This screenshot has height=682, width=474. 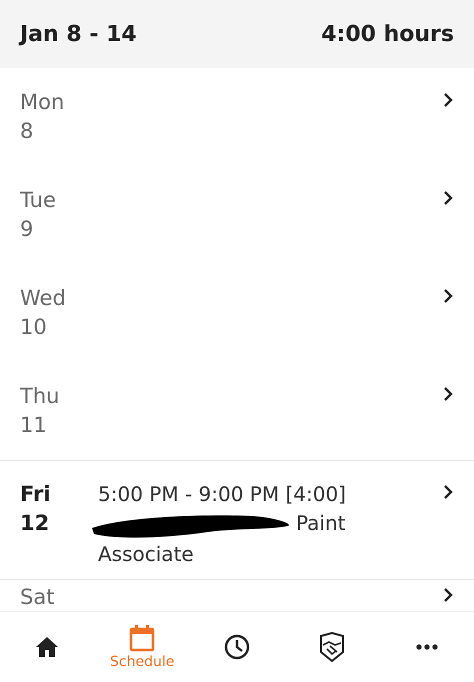 I want to click on clock-tab, so click(x=237, y=647).